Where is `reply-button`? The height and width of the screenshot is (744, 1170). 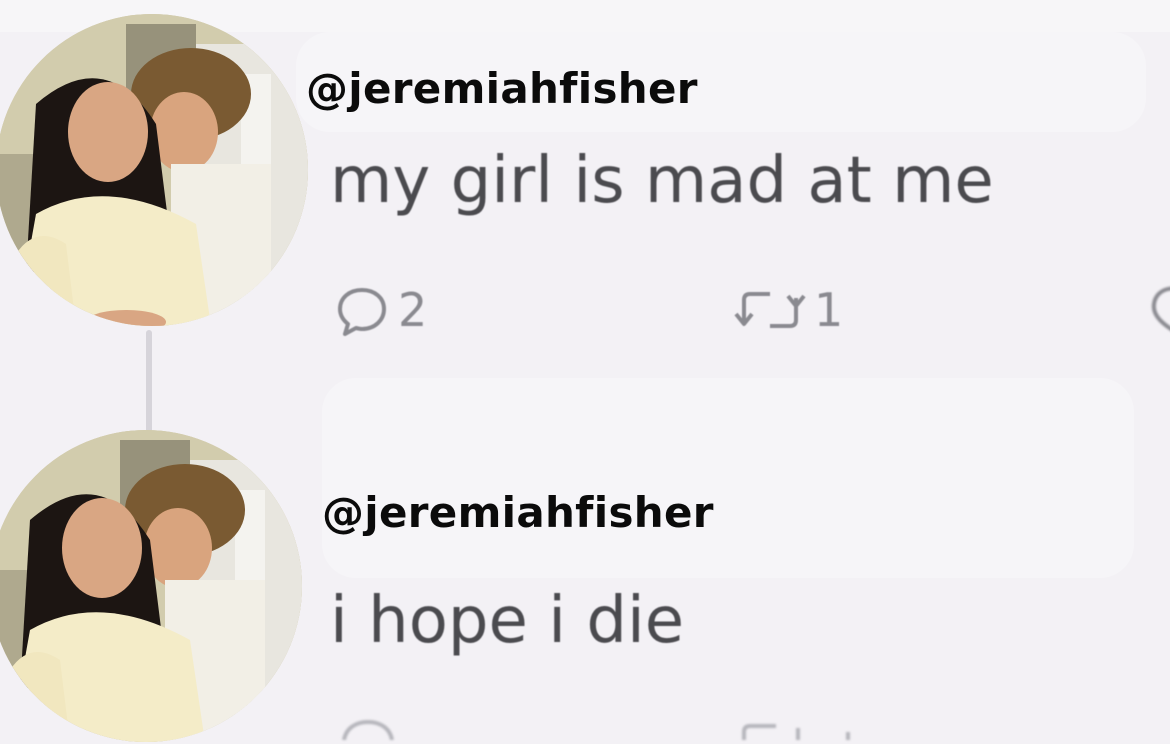 reply-button is located at coordinates (368, 731).